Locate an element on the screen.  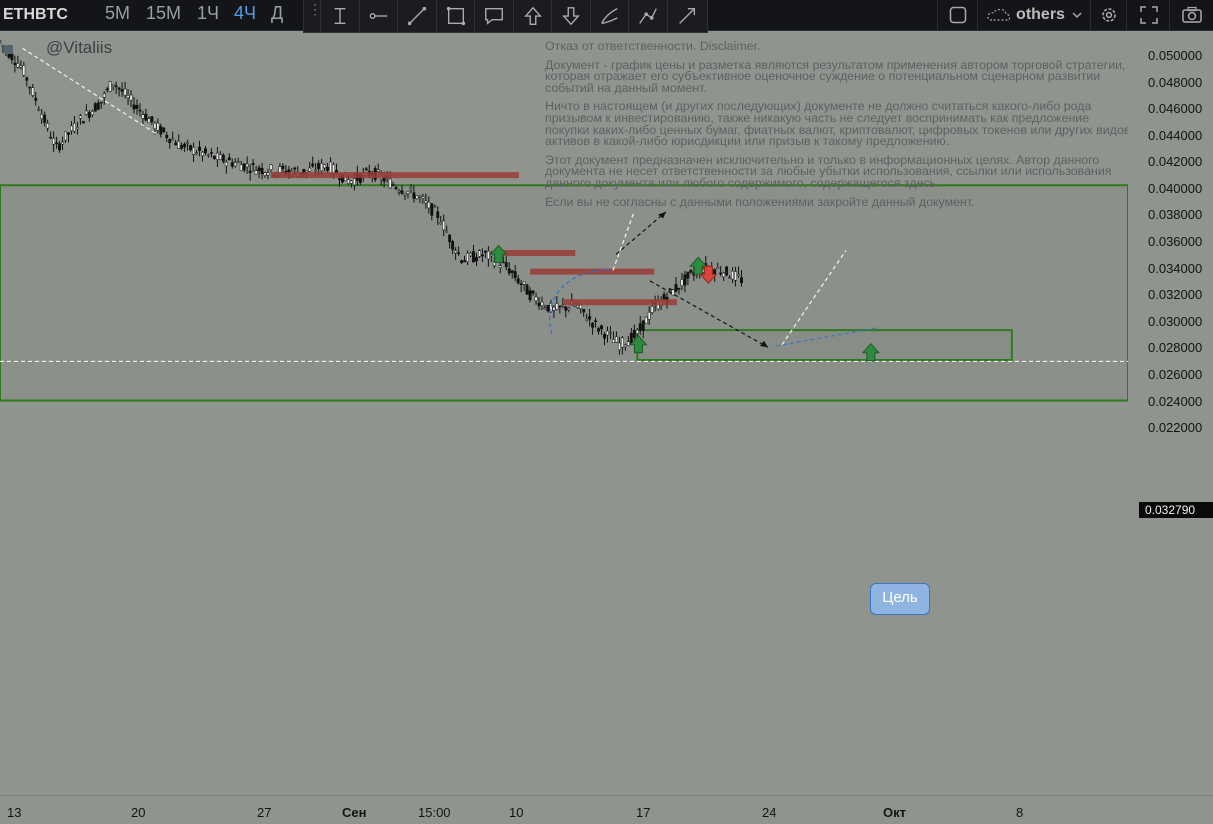
settings-button is located at coordinates (1108, 15).